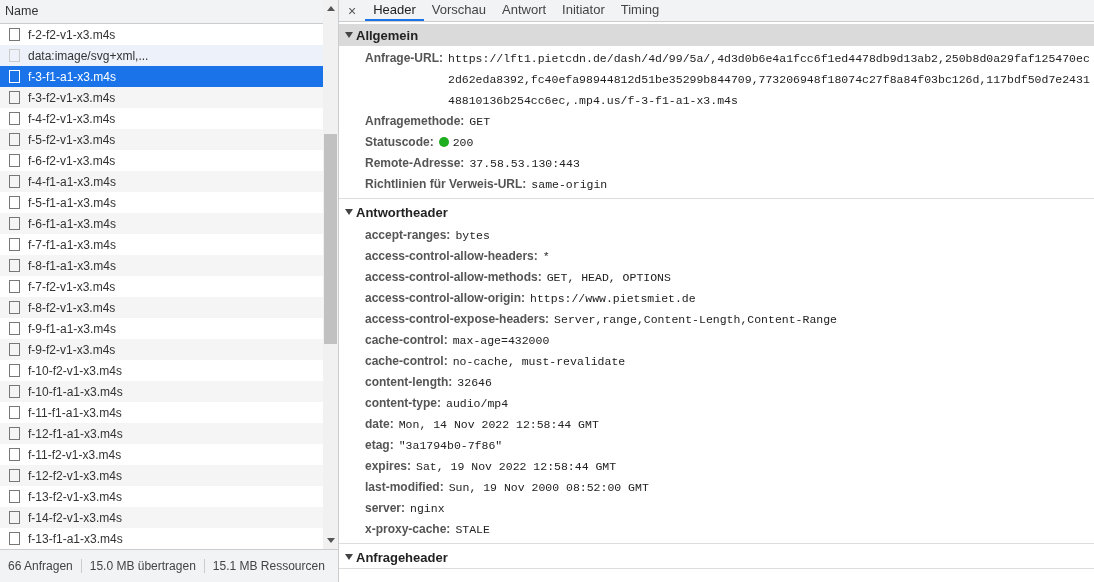 This screenshot has height=582, width=1094. I want to click on header-value: https://www.pietsmiet.de, so click(613, 299).